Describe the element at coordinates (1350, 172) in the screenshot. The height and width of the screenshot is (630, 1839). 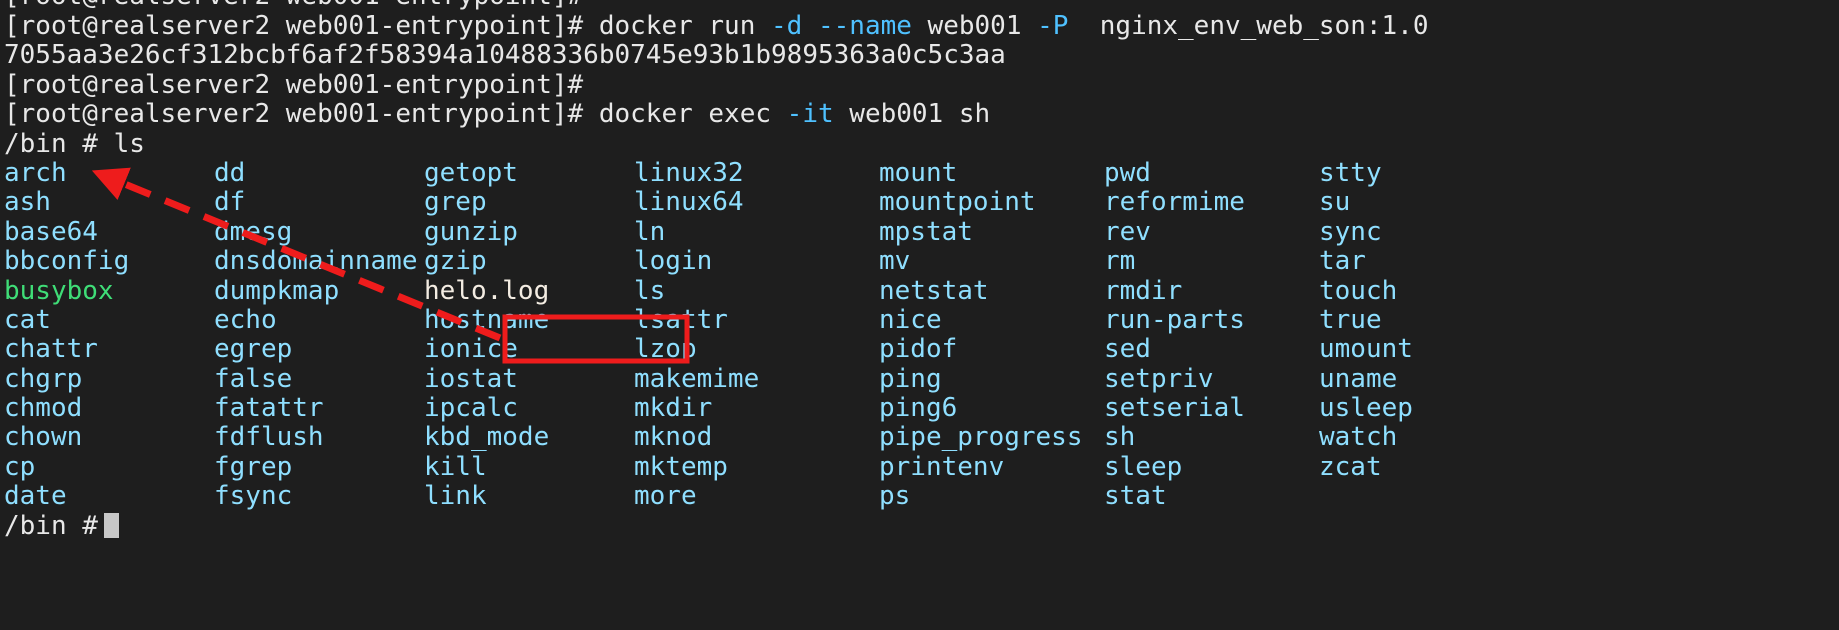
I see `ls-entry: stty` at that location.